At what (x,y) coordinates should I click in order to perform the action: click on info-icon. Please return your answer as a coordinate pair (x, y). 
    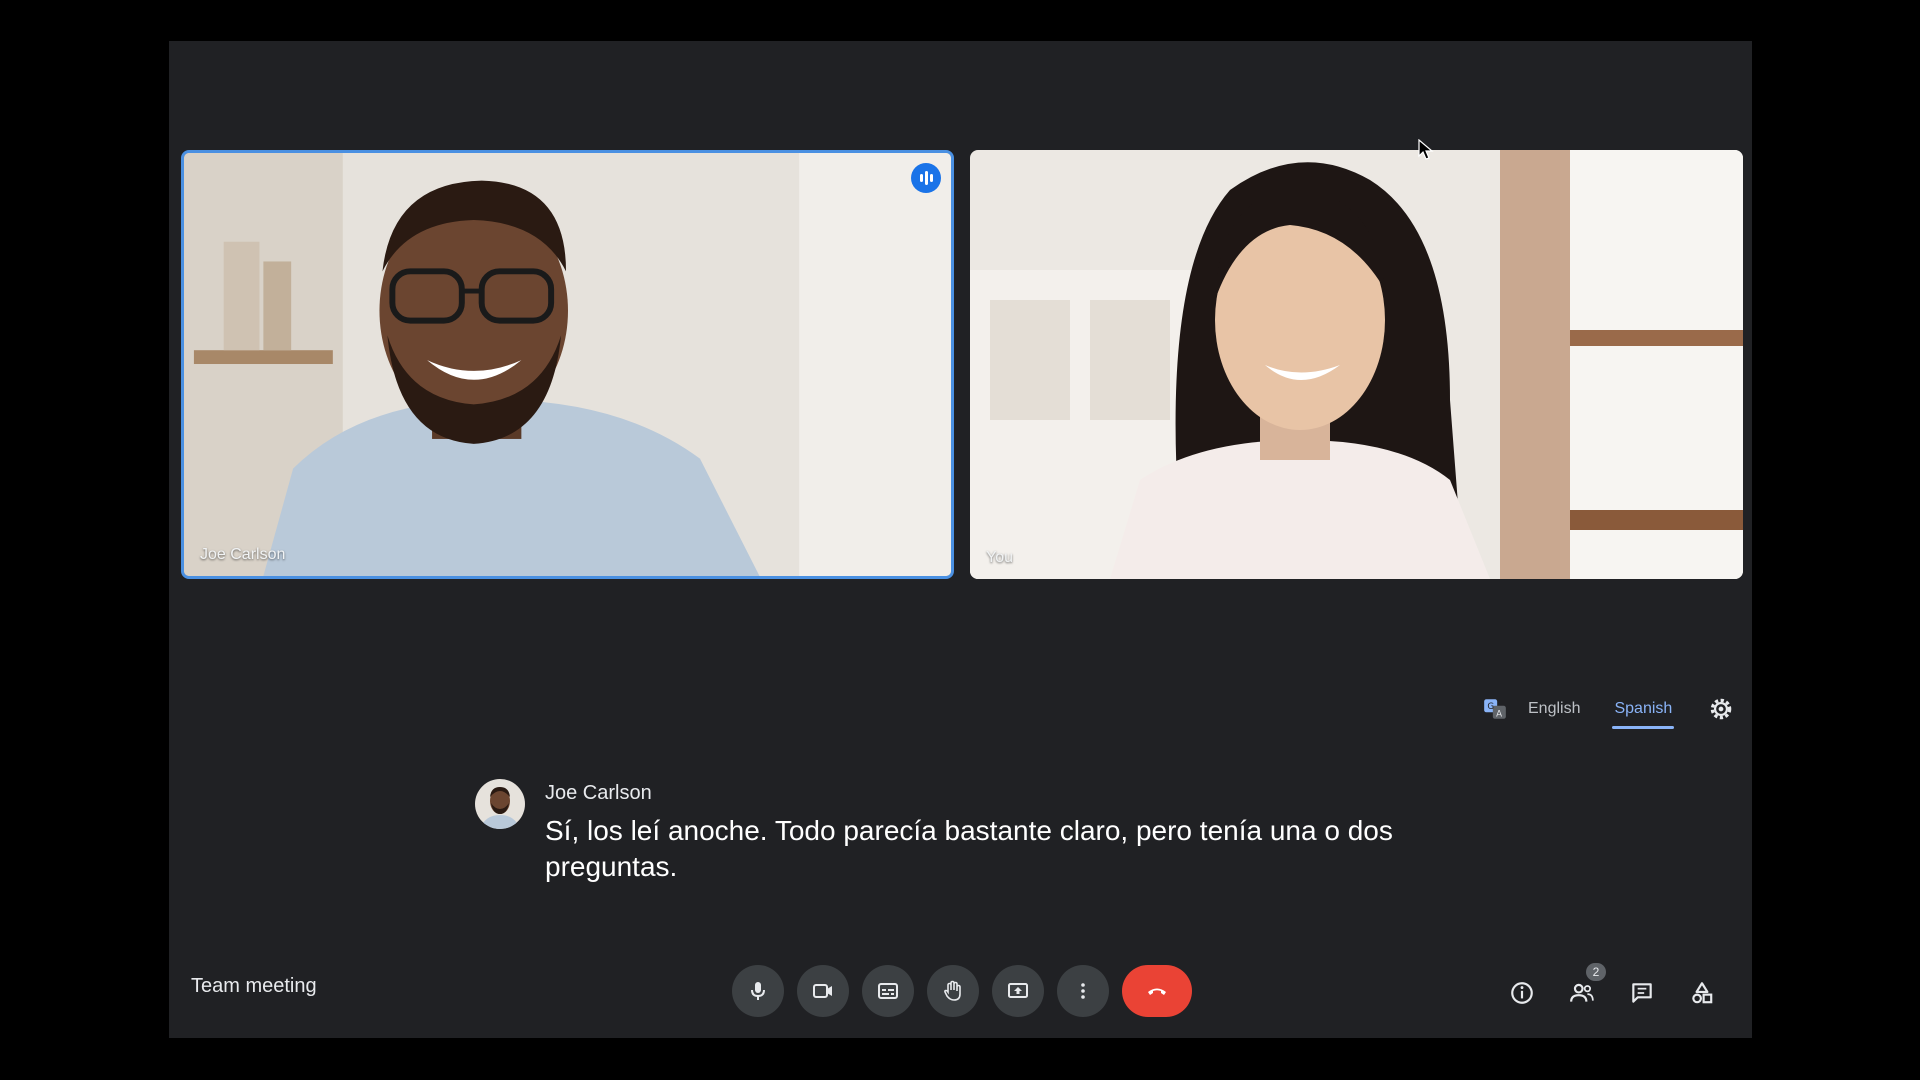
    Looking at the image, I should click on (1522, 993).